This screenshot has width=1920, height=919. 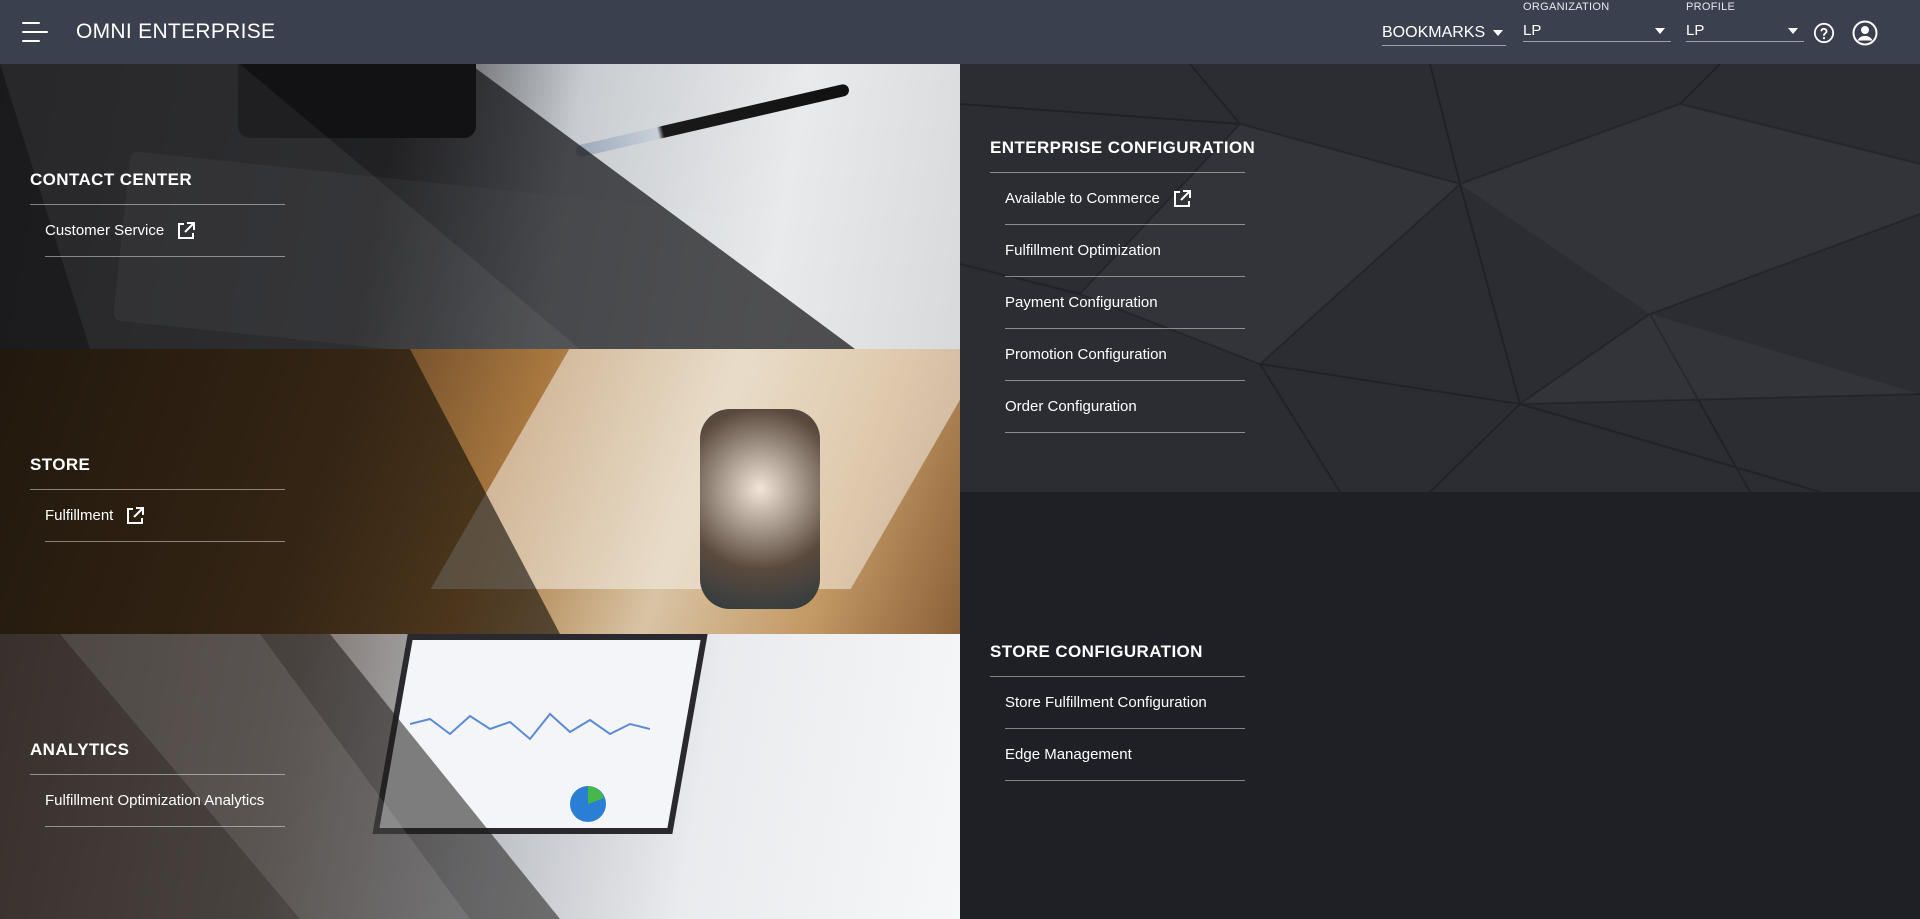 What do you see at coordinates (176, 31) in the screenshot?
I see `app-title: OMNI ENTERPRISE` at bounding box center [176, 31].